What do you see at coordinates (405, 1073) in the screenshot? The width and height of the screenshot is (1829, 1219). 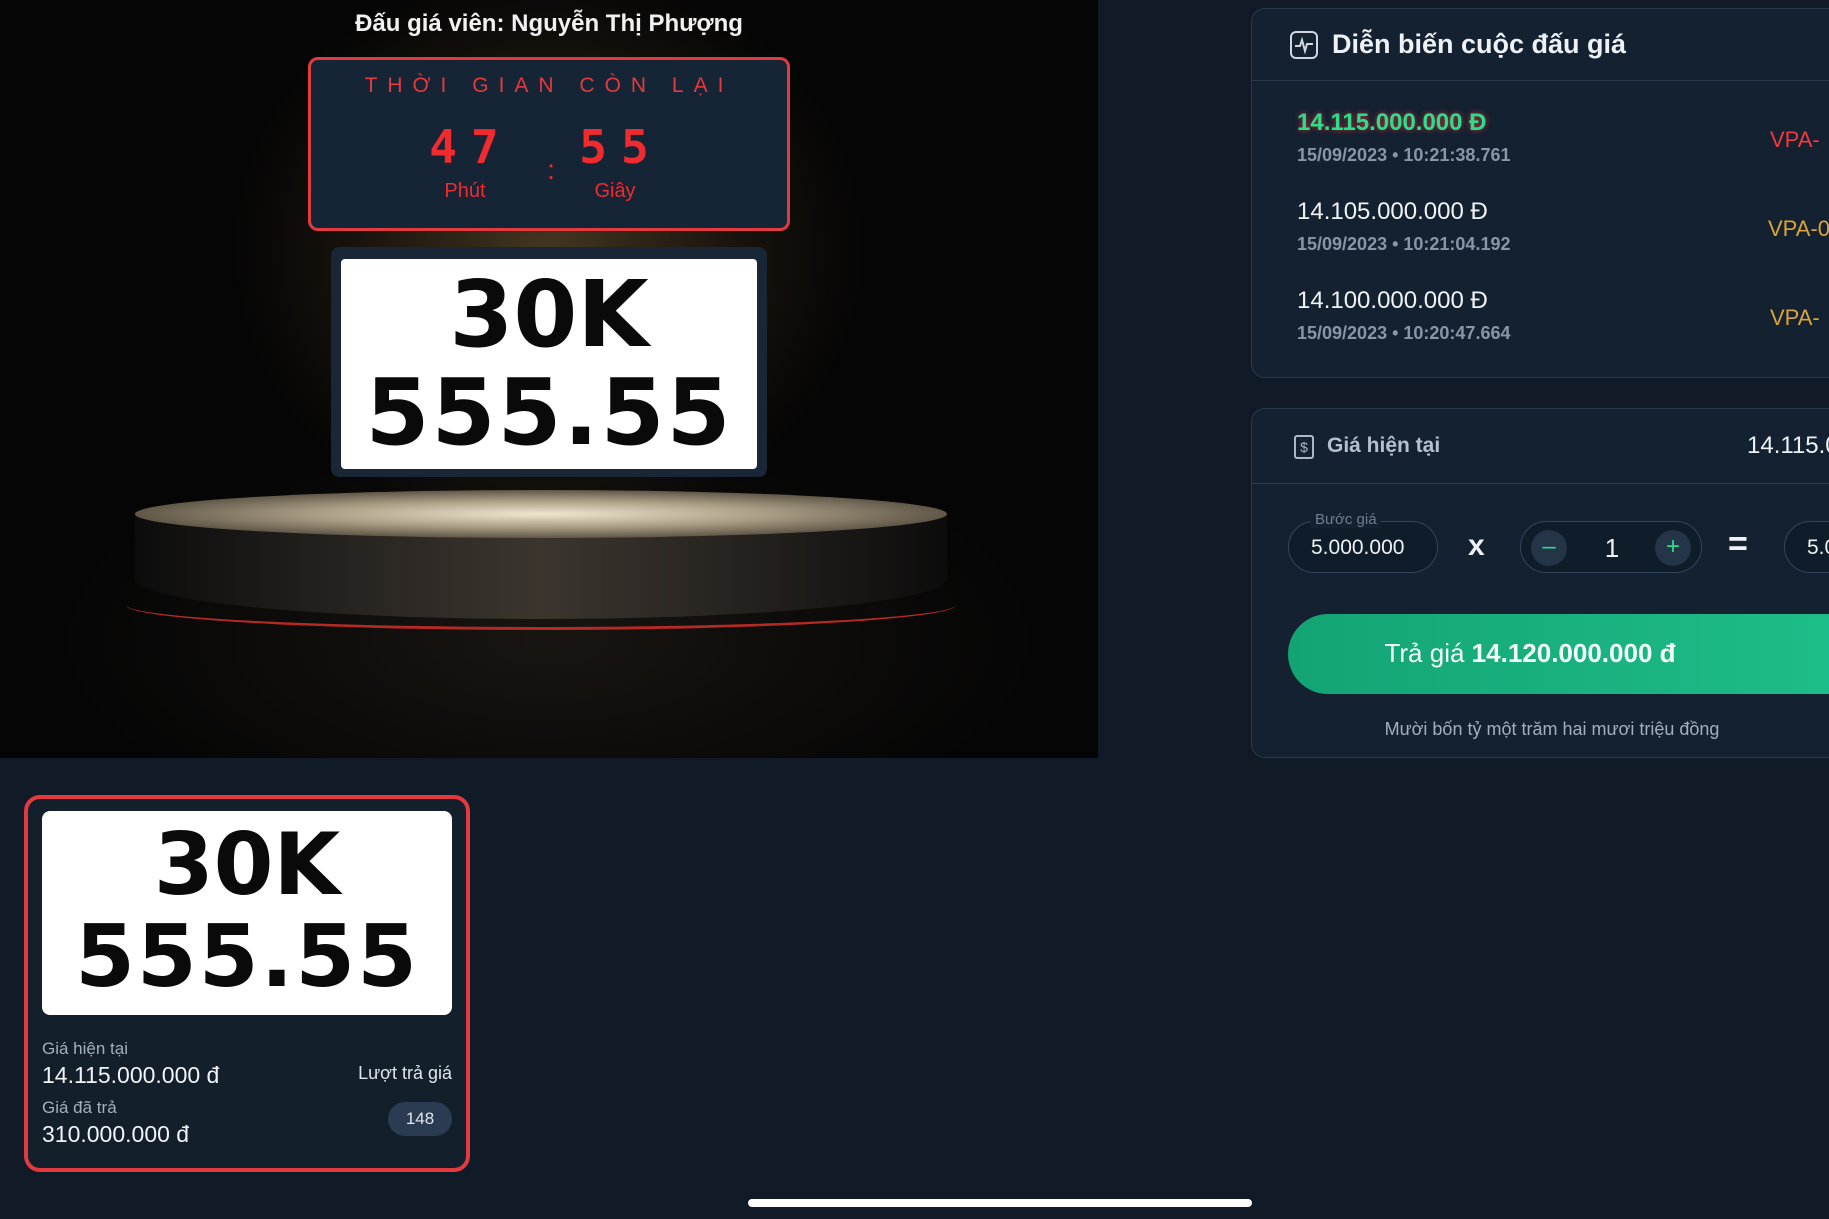 I see `bid-count-label: Lượt trả giá` at bounding box center [405, 1073].